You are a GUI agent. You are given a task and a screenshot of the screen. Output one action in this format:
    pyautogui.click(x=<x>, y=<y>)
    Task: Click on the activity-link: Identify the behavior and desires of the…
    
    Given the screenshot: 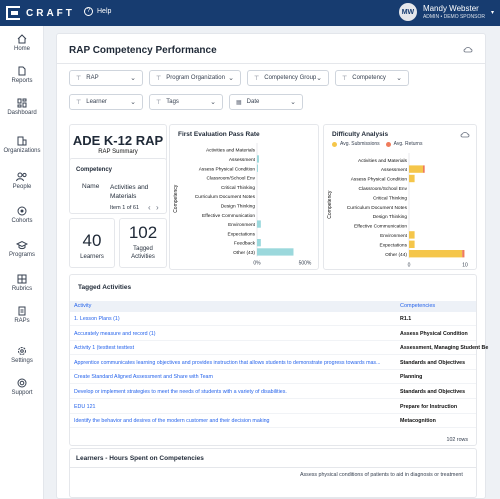 What is the action you would take?
    pyautogui.click(x=232, y=421)
    